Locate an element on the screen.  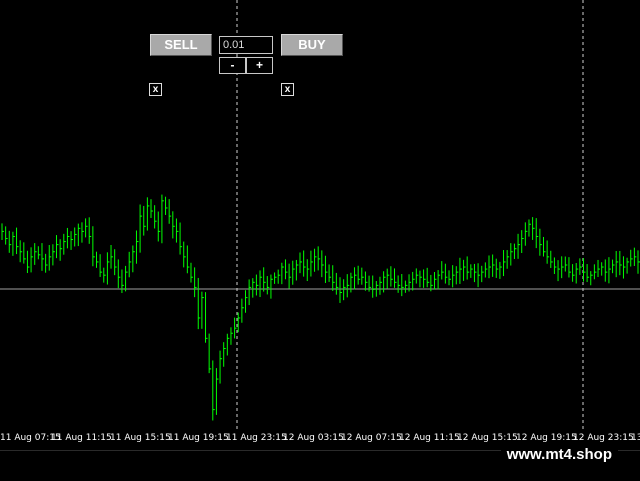
time-axis-tick-label: 12 Aug 03:15 is located at coordinates (313, 438).